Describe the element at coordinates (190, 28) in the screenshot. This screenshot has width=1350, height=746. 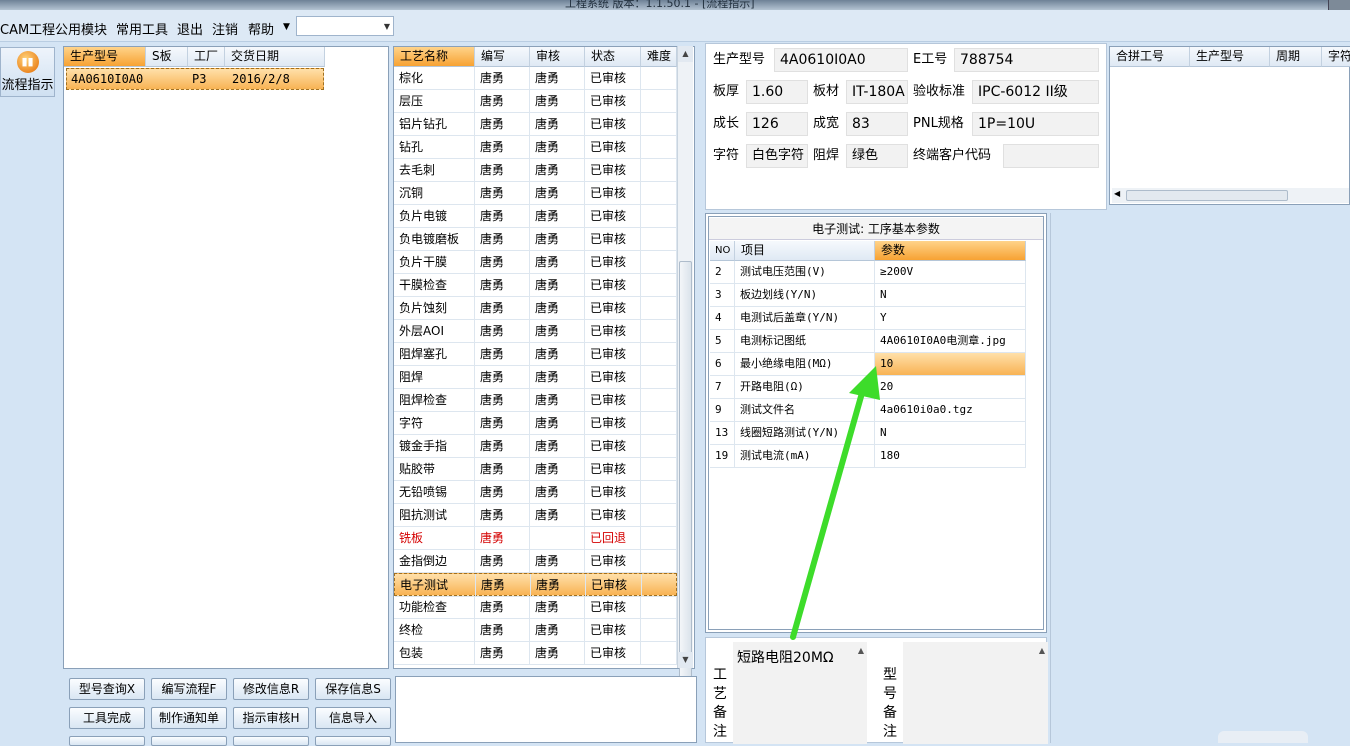
I see `menu-exit: 退出` at that location.